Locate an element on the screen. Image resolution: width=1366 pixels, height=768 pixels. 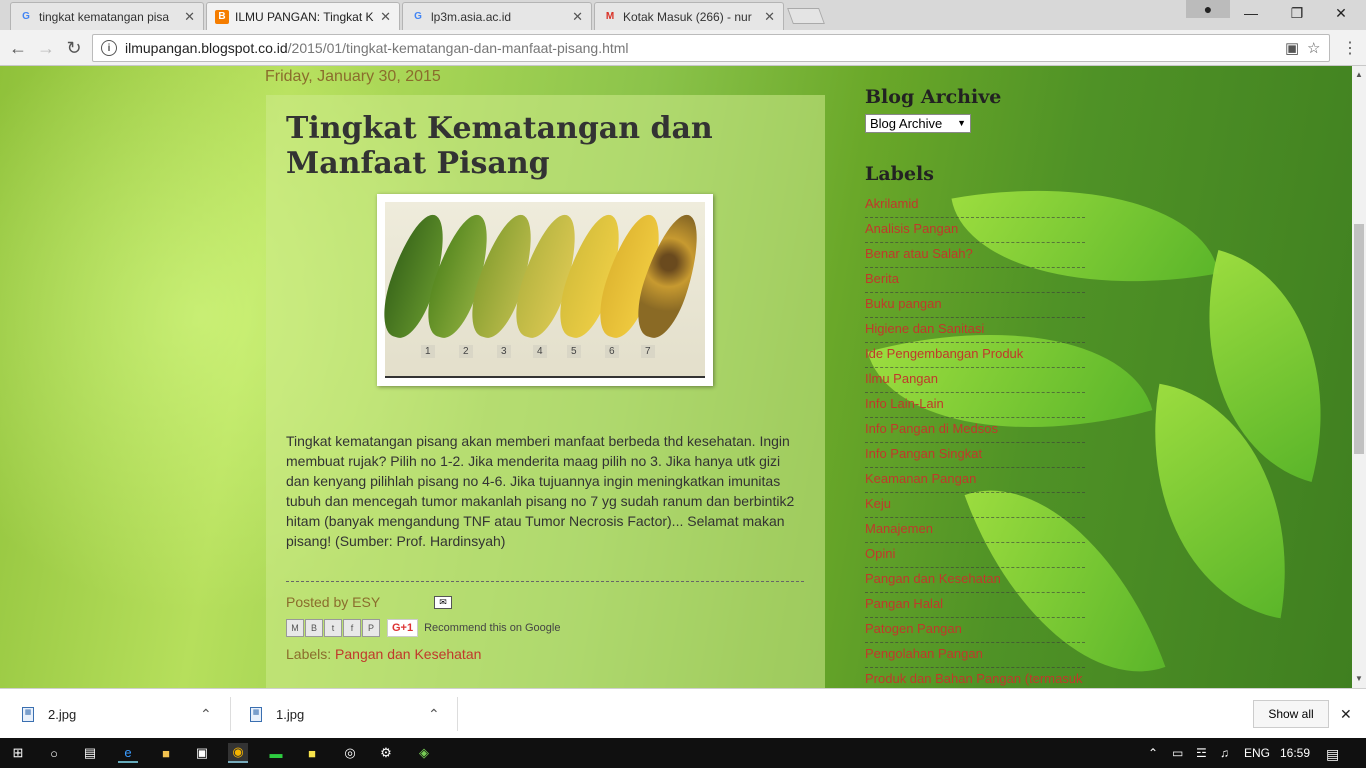
restore-icon: ❐ is located at coordinates (1297, 13).